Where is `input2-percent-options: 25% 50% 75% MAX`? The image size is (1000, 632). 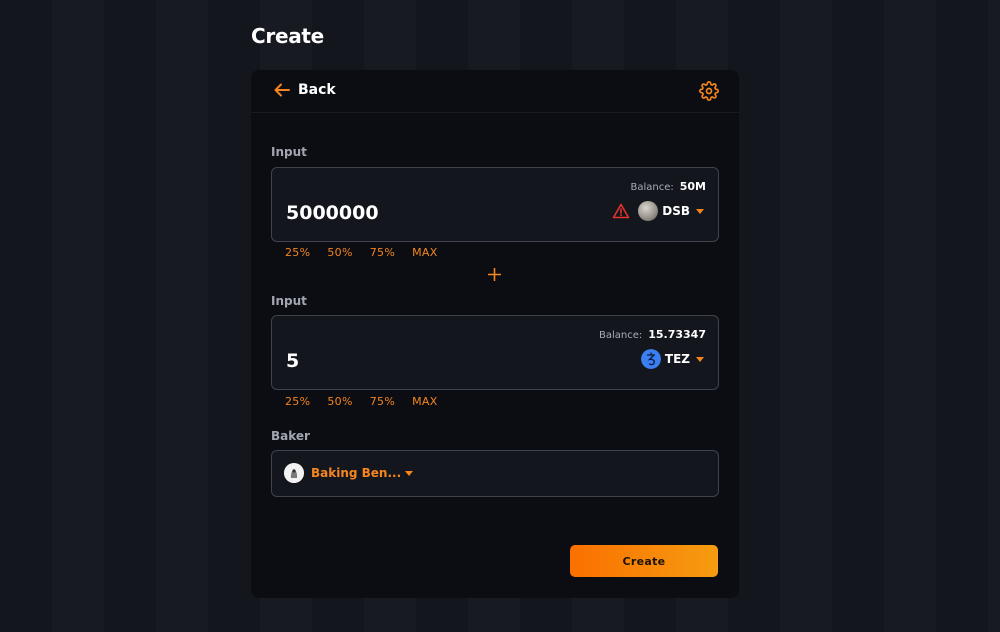 input2-percent-options: 25% 50% 75% MAX is located at coordinates (370, 401).